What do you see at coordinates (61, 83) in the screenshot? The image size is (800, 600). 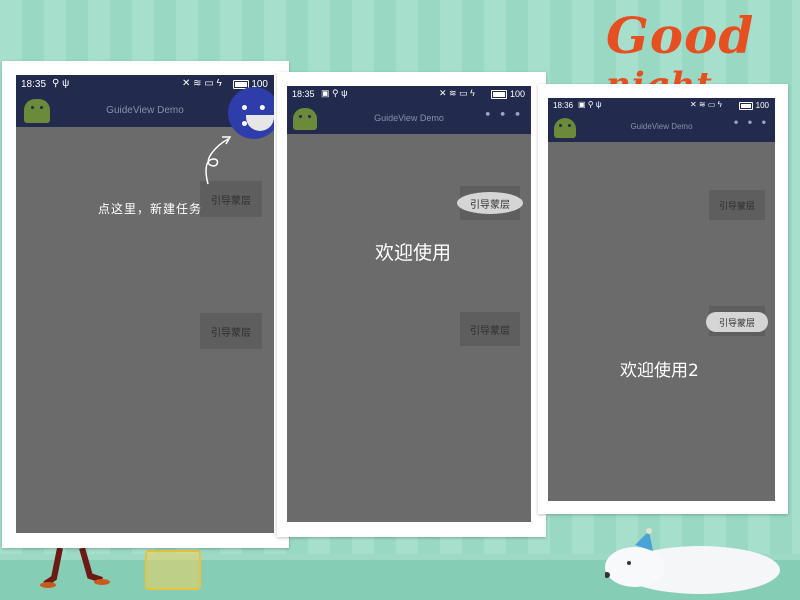 I see `usb-icon: ⚲ ψ` at bounding box center [61, 83].